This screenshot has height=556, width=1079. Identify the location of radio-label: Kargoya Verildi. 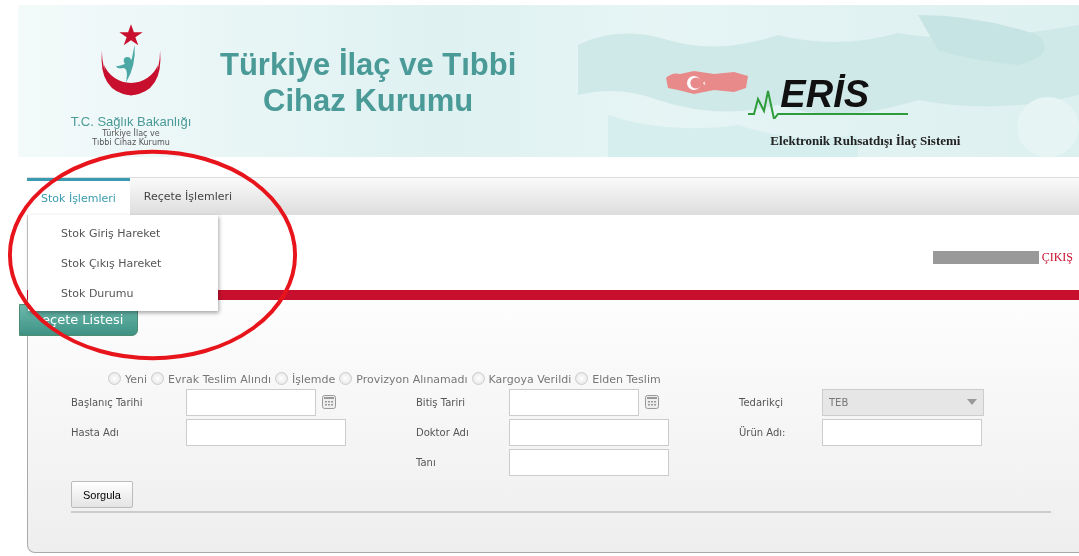
(530, 379).